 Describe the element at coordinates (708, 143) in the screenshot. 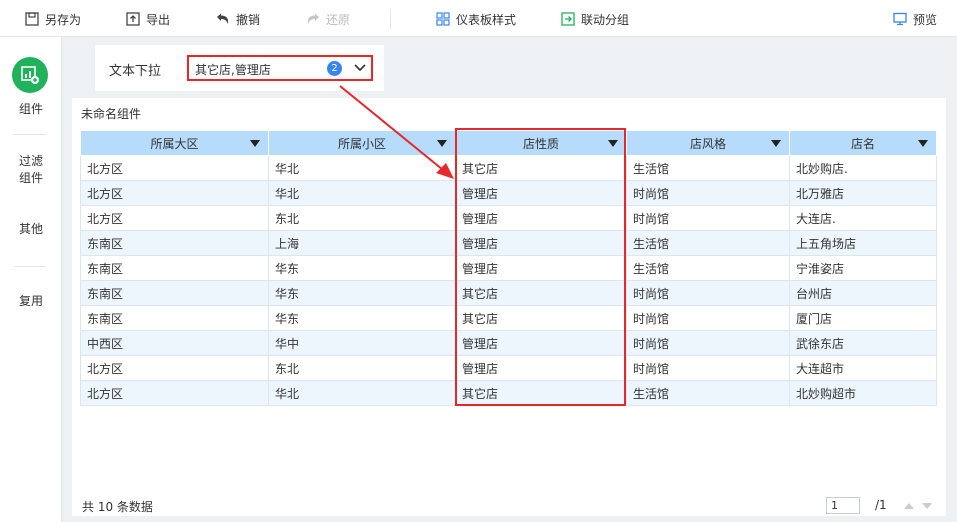

I see `column-header: 店风格` at that location.